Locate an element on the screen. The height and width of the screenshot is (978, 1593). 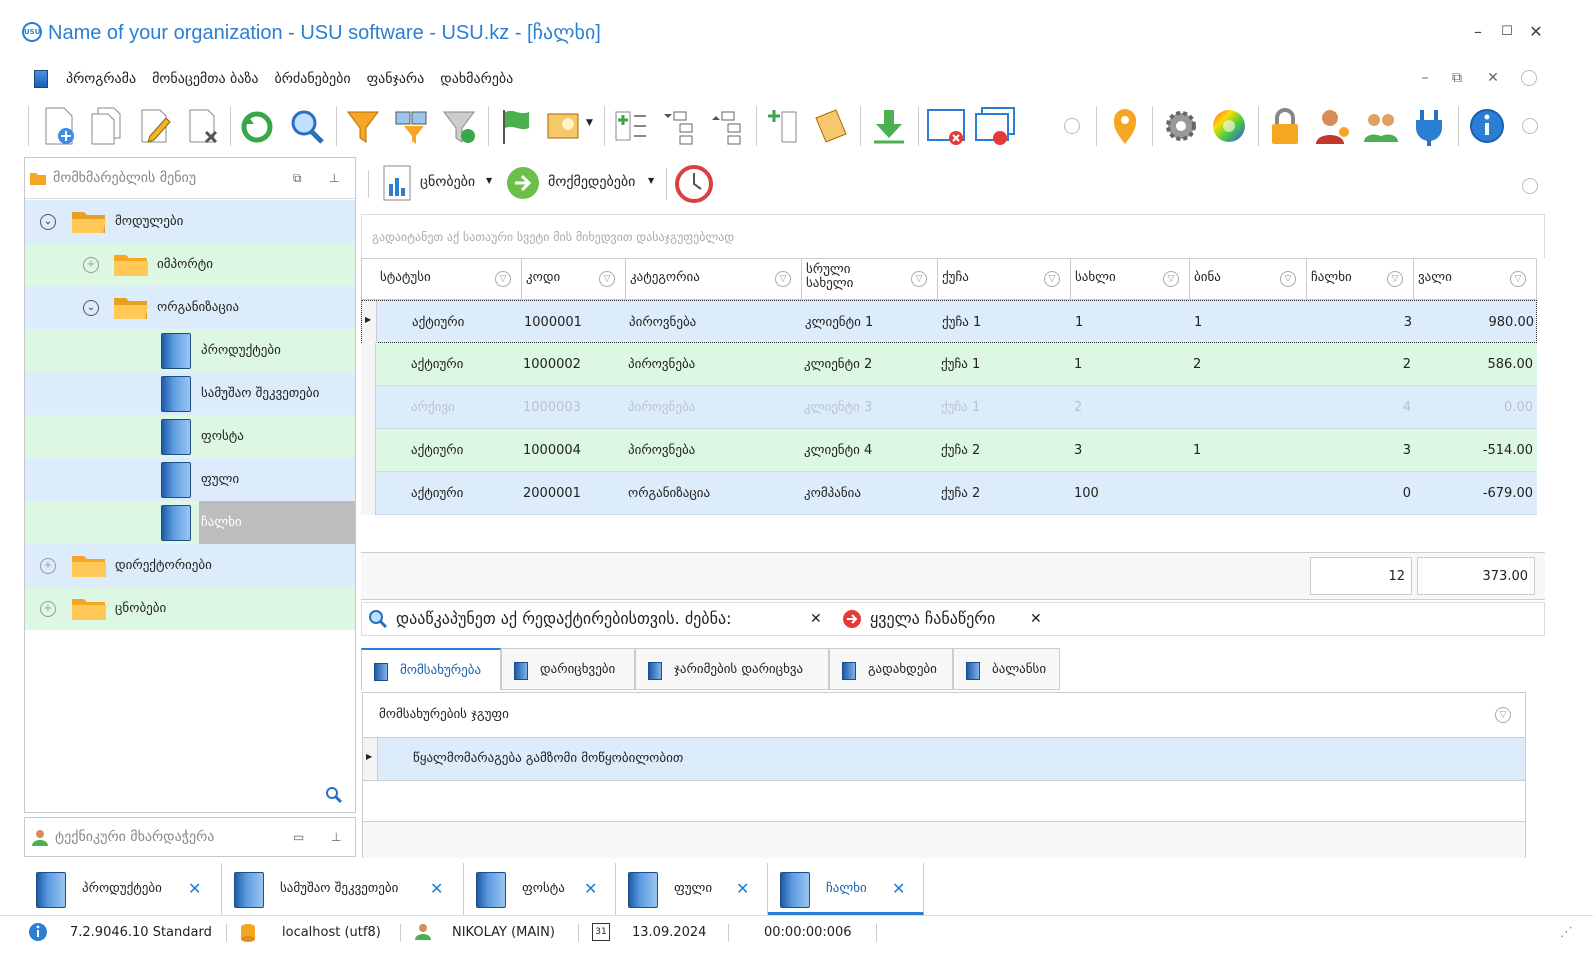
find-bar-text: დააწკაპუნეთ აქ რედაქტირებისთვის. ძებნა: is located at coordinates (563, 619).